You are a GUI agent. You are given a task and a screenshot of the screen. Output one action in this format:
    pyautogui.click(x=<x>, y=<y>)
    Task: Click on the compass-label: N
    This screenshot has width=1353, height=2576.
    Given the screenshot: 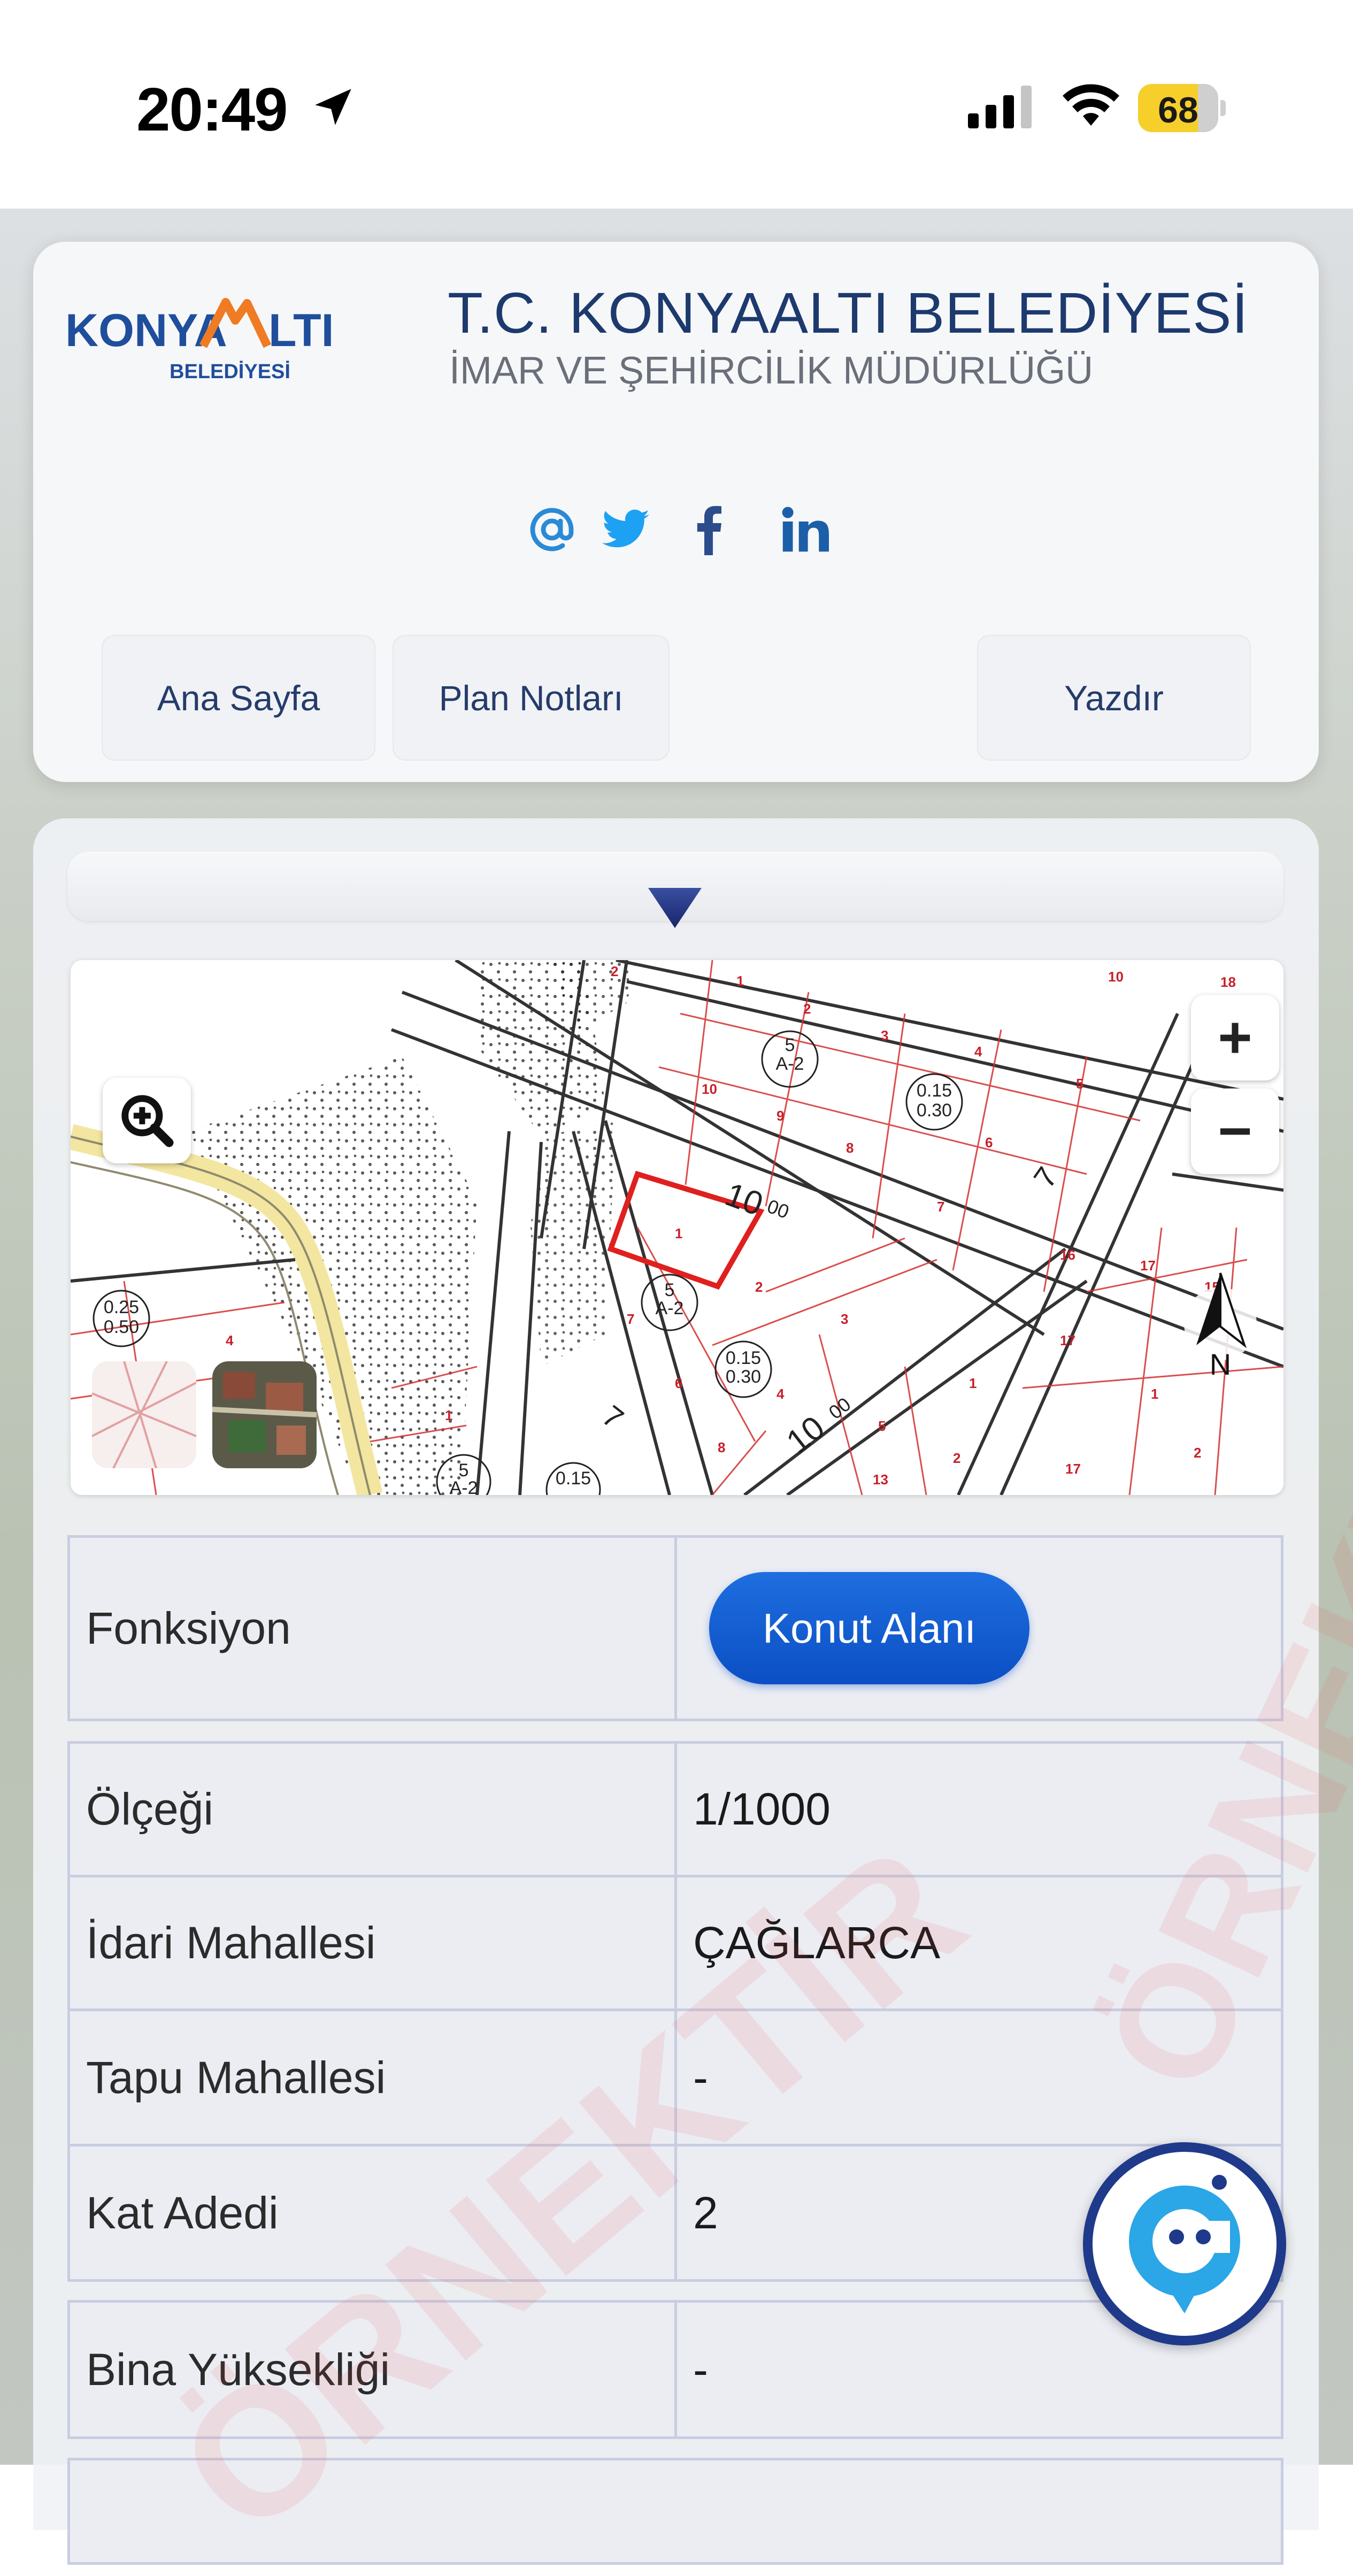 What is the action you would take?
    pyautogui.click(x=1220, y=1364)
    